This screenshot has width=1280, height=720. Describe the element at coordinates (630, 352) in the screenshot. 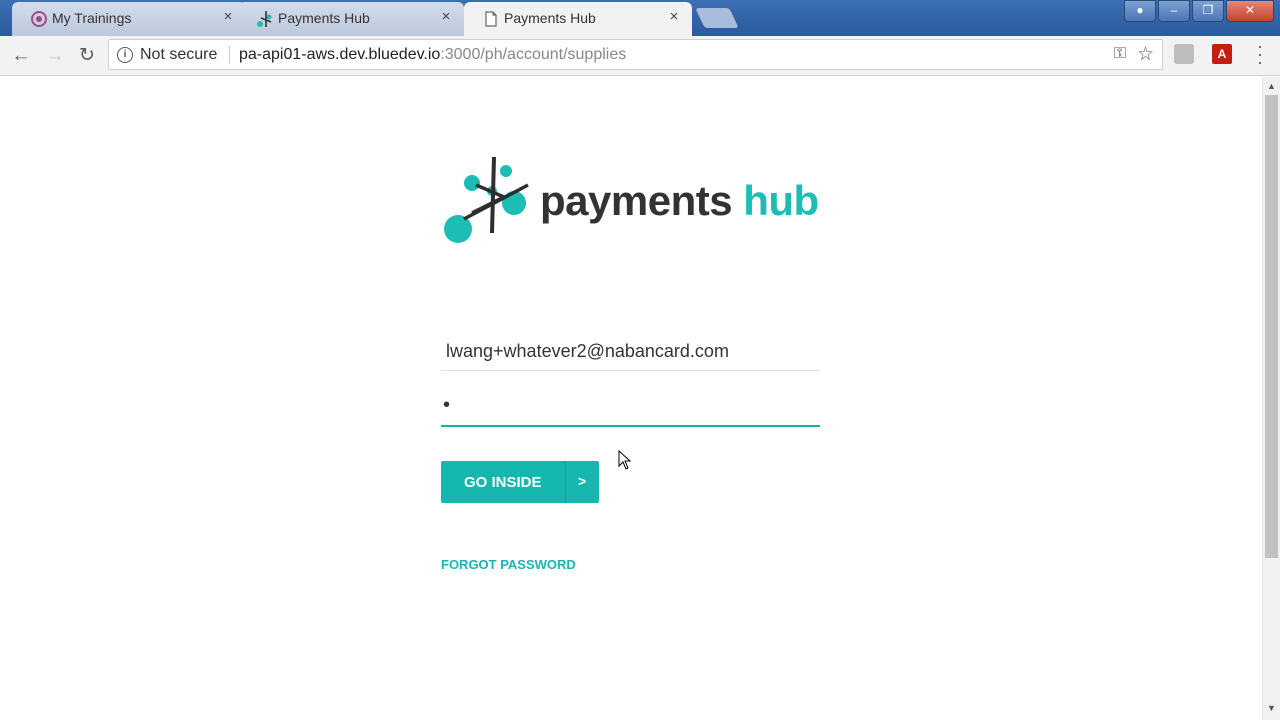

I see `email-field: lwang+whatever2@nabancard.com` at that location.